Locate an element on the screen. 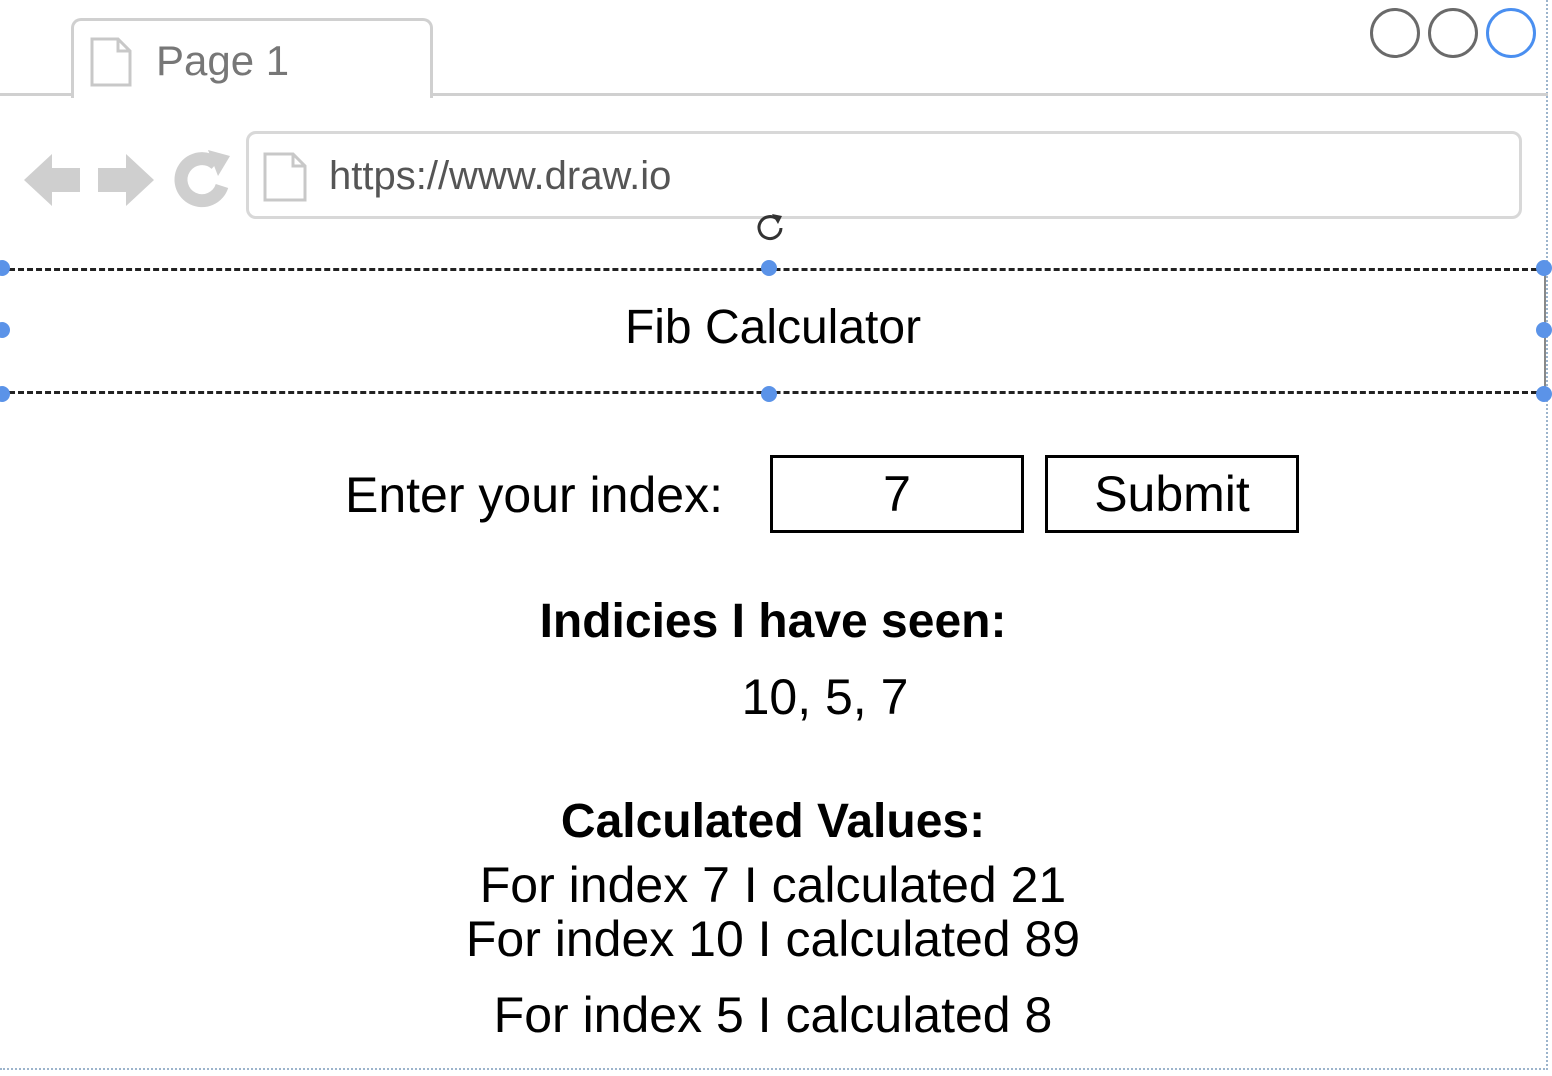 Image resolution: width=1552 pixels, height=1076 pixels. index-input is located at coordinates (897, 494).